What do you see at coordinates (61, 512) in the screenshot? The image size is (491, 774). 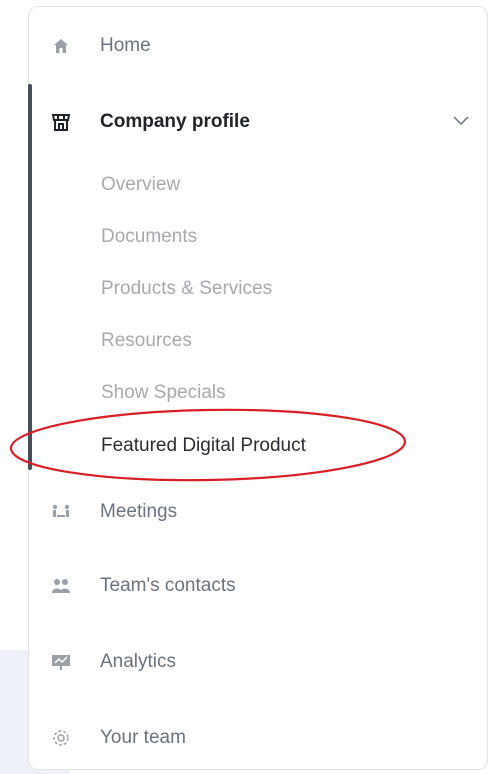 I see `meeting-icon` at bounding box center [61, 512].